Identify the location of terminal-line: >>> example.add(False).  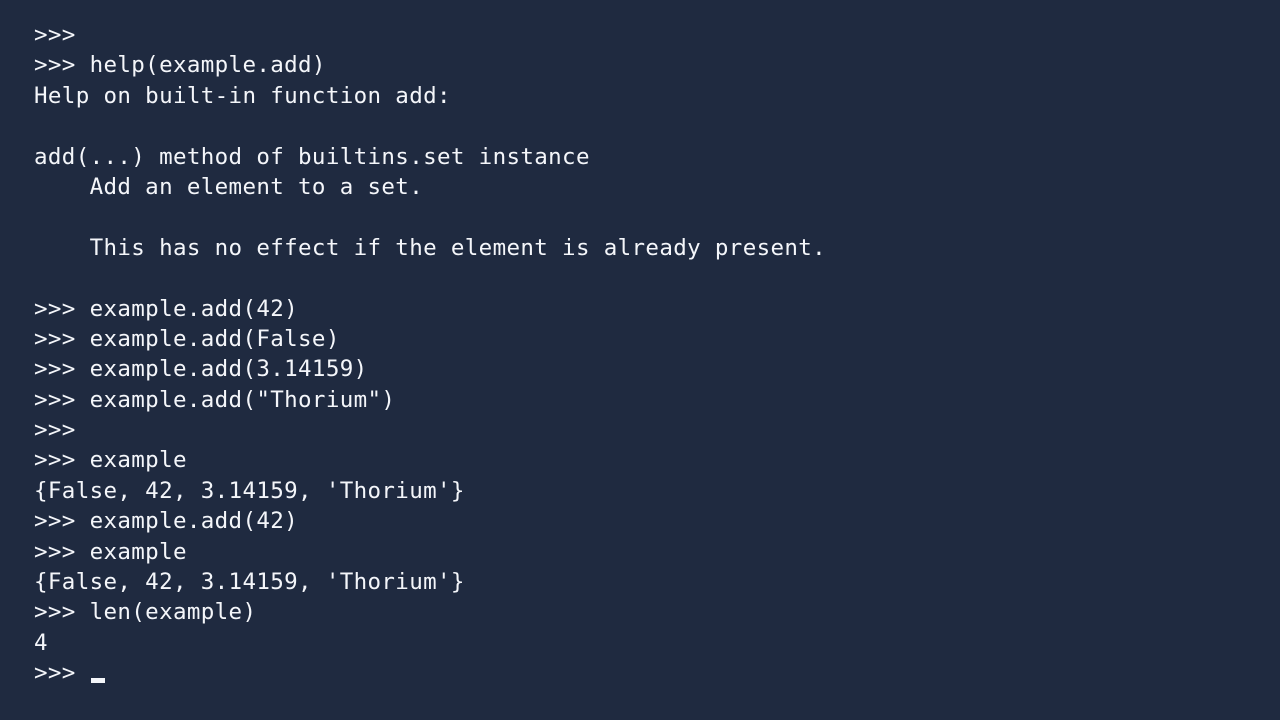
(187, 338).